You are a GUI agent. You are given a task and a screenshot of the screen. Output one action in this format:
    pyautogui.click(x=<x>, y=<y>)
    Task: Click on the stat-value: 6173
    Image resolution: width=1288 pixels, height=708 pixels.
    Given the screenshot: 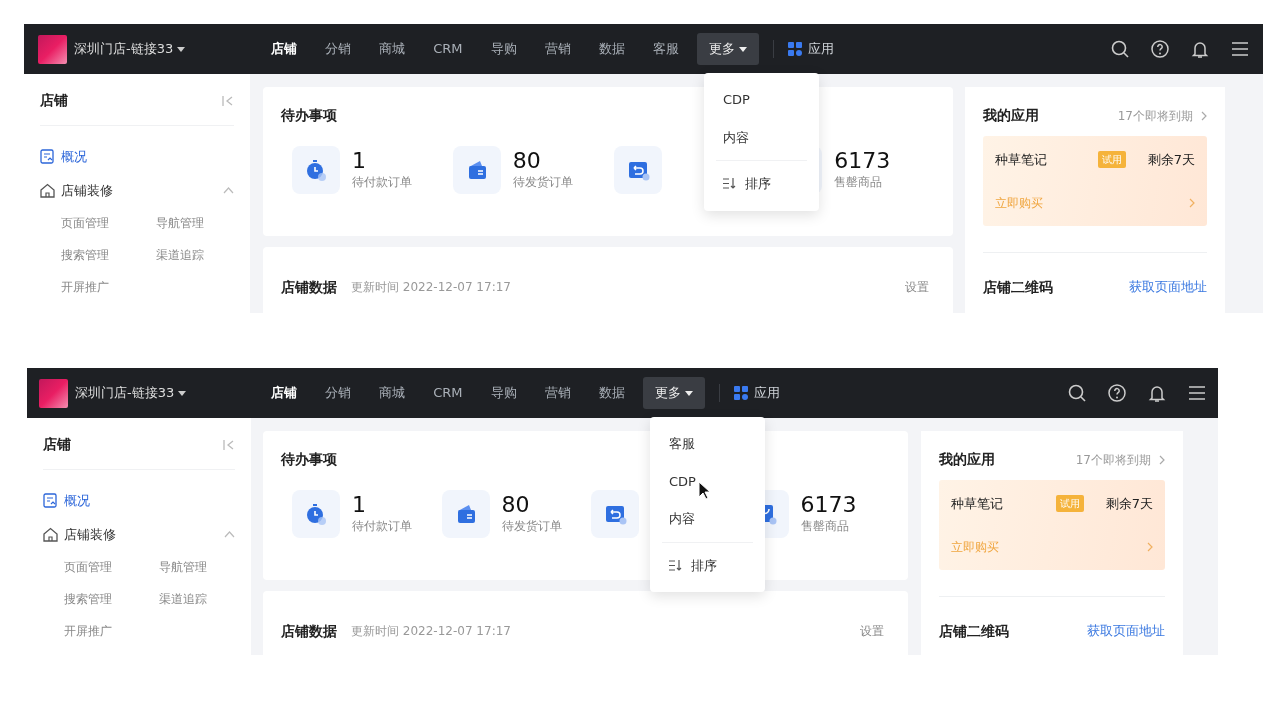 What is the action you would take?
    pyautogui.click(x=828, y=505)
    